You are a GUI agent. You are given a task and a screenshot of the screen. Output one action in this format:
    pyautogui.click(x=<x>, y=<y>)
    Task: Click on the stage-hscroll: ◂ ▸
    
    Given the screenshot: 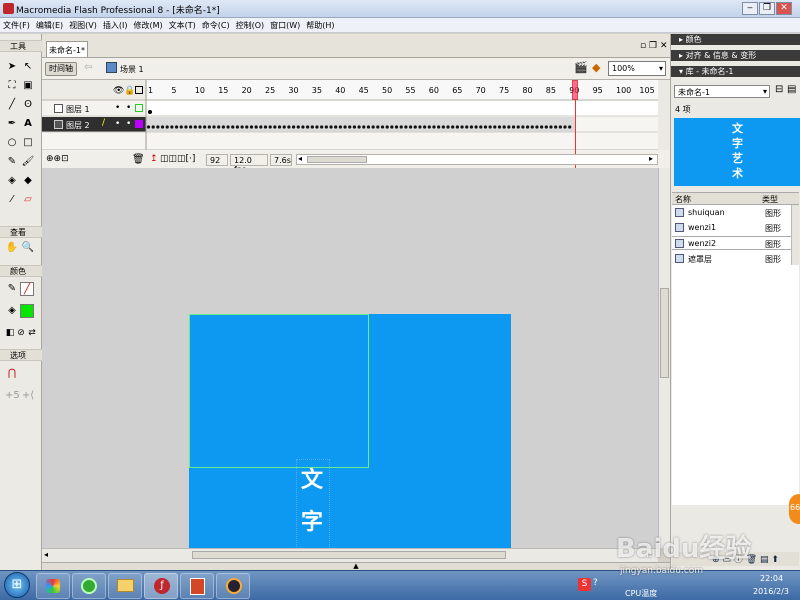 What is the action you would take?
    pyautogui.click(x=350, y=555)
    